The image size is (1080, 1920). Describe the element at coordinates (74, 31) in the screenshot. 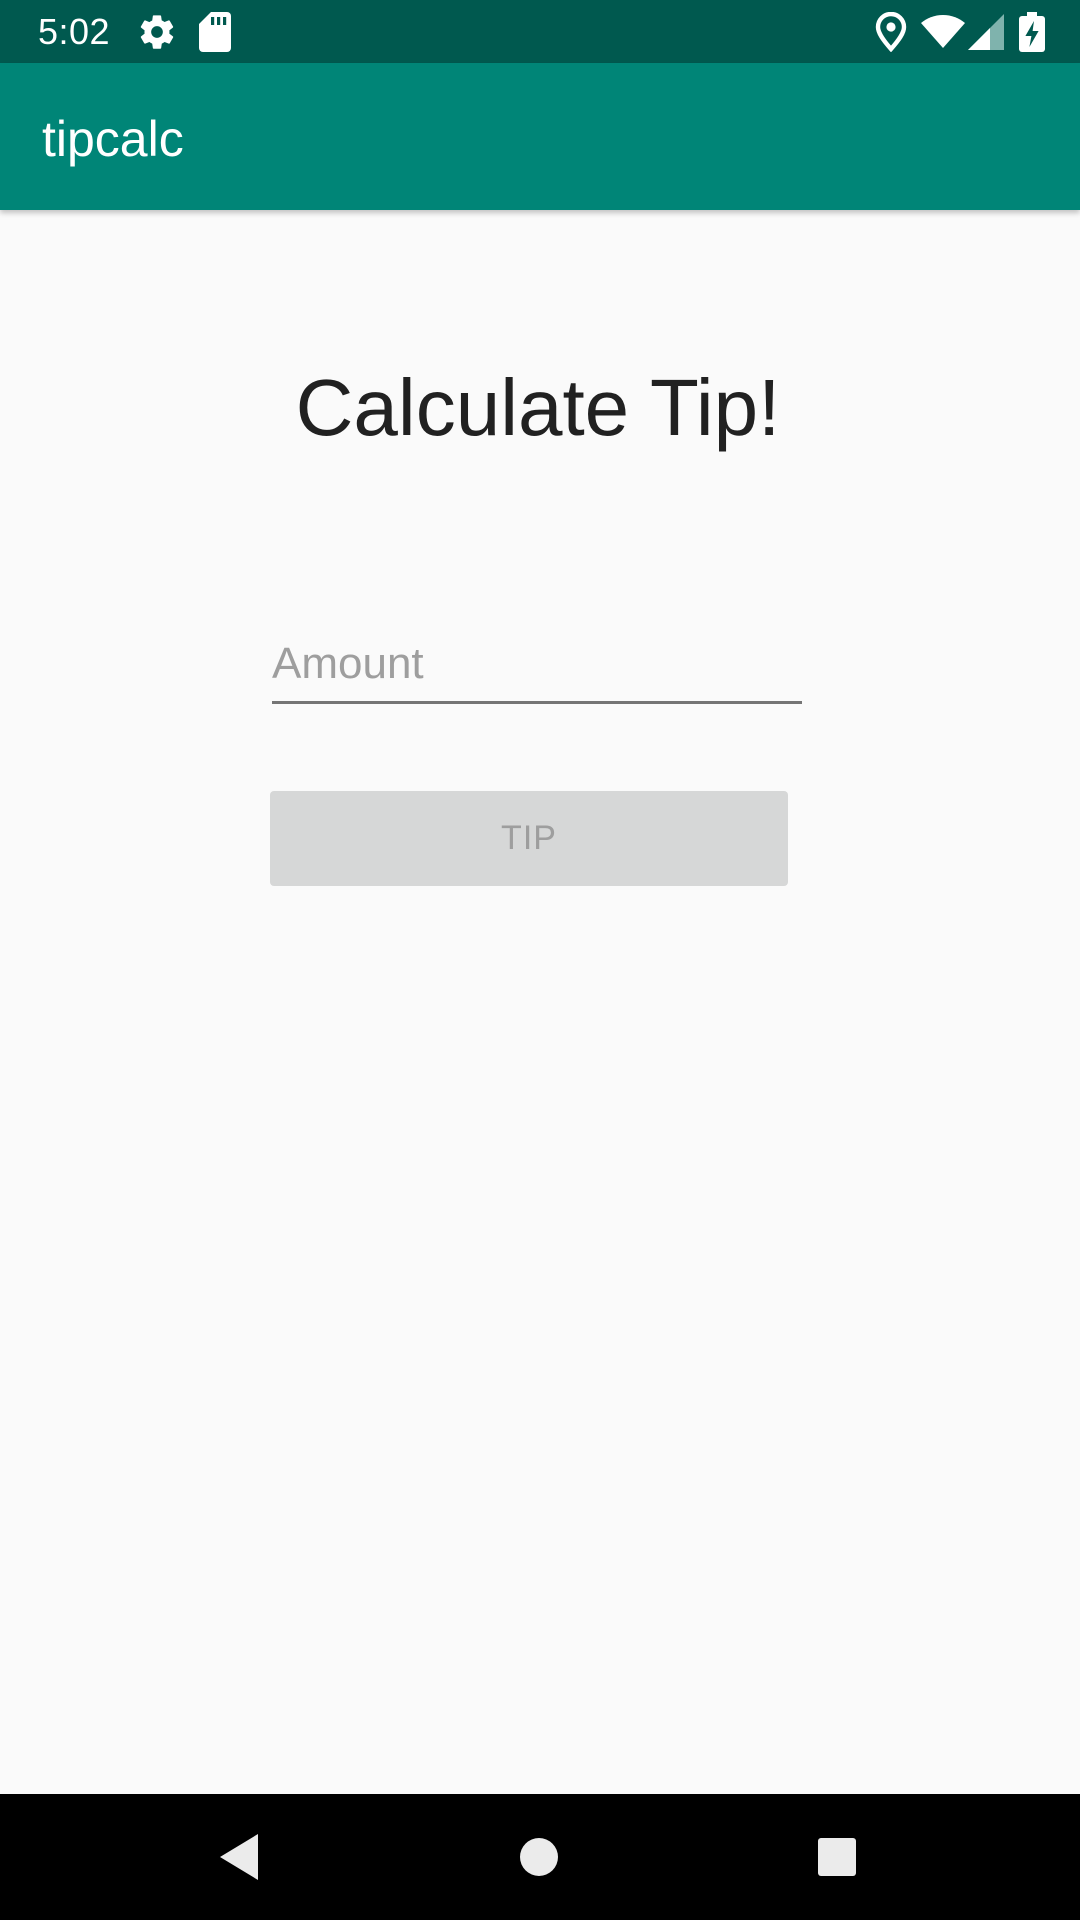

I see `status-time: 5:02` at that location.